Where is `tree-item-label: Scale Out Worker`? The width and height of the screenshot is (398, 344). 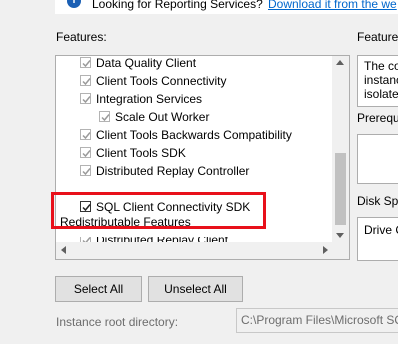 tree-item-label: Scale Out Worker is located at coordinates (162, 117).